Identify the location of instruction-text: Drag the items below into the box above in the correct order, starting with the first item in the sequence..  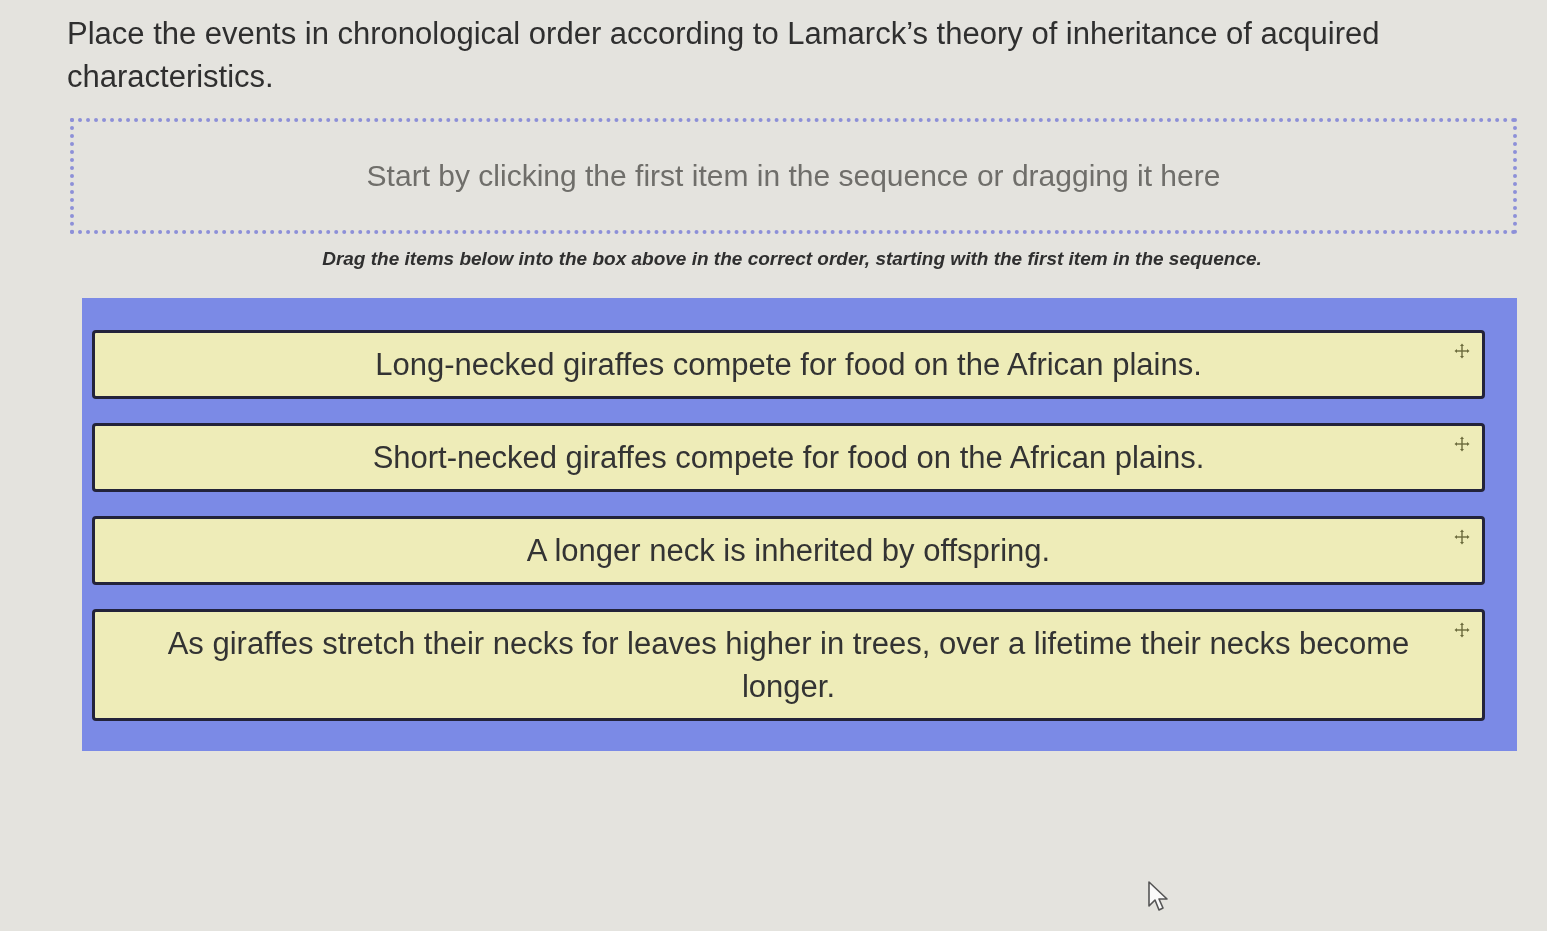
(792, 259).